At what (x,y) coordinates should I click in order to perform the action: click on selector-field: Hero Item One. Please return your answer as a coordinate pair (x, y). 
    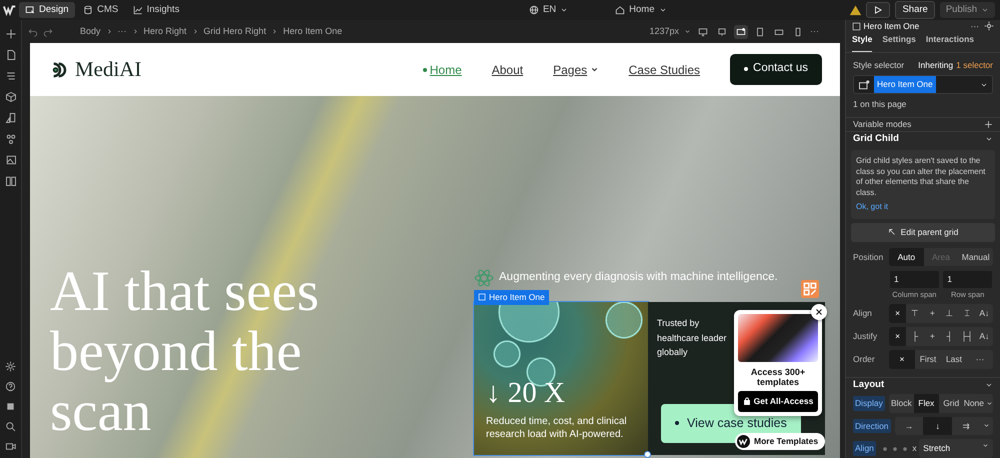
    Looking at the image, I should click on (923, 84).